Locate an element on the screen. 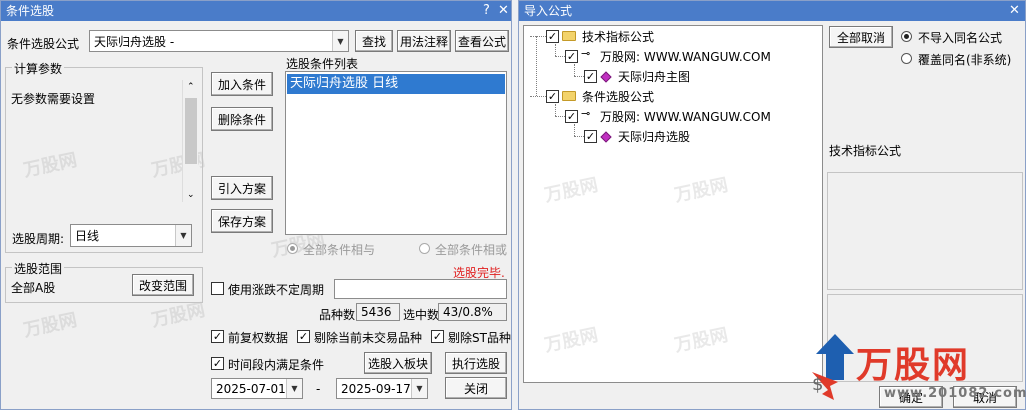 Image resolution: width=1026 pixels, height=410 pixels. add-condition-button: 加入条件 is located at coordinates (242, 84).